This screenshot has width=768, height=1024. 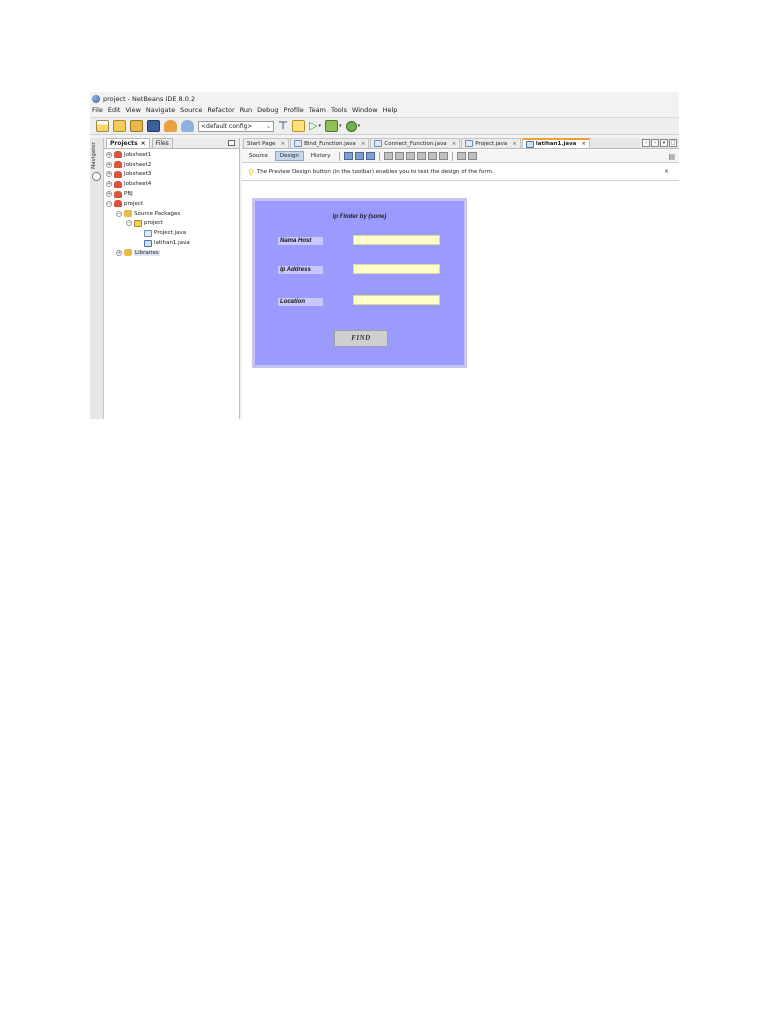 I want to click on build-hammer-icon: ⊤, so click(x=283, y=126).